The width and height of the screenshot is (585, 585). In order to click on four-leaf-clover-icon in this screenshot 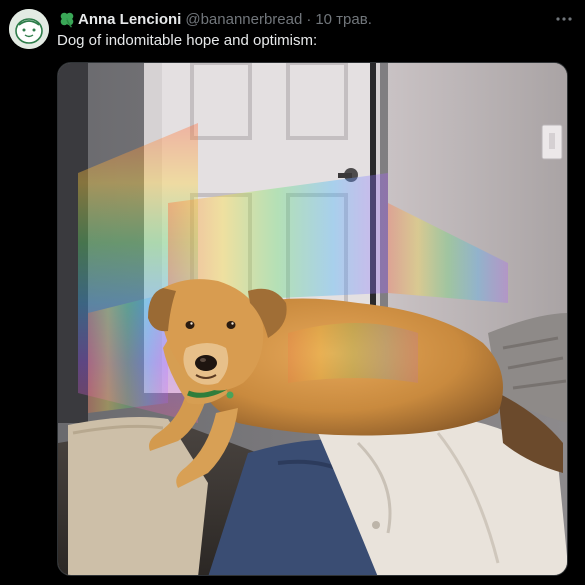, I will do `click(67, 20)`.